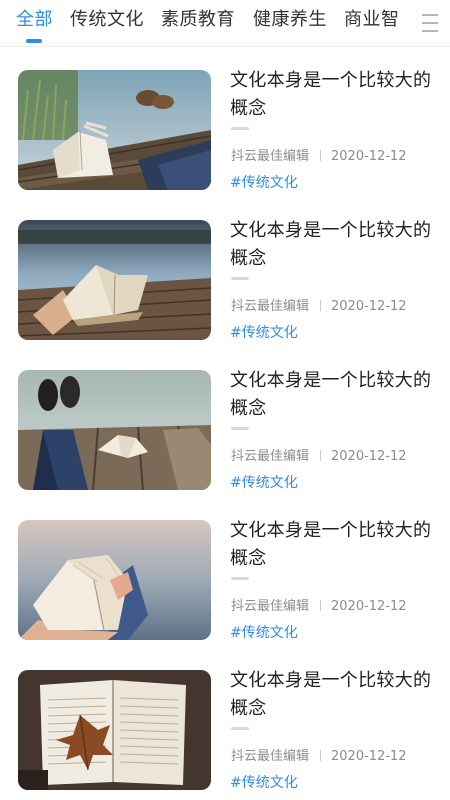 This screenshot has height=800, width=450. What do you see at coordinates (372, 23) in the screenshot?
I see `tab-business: 商业智` at bounding box center [372, 23].